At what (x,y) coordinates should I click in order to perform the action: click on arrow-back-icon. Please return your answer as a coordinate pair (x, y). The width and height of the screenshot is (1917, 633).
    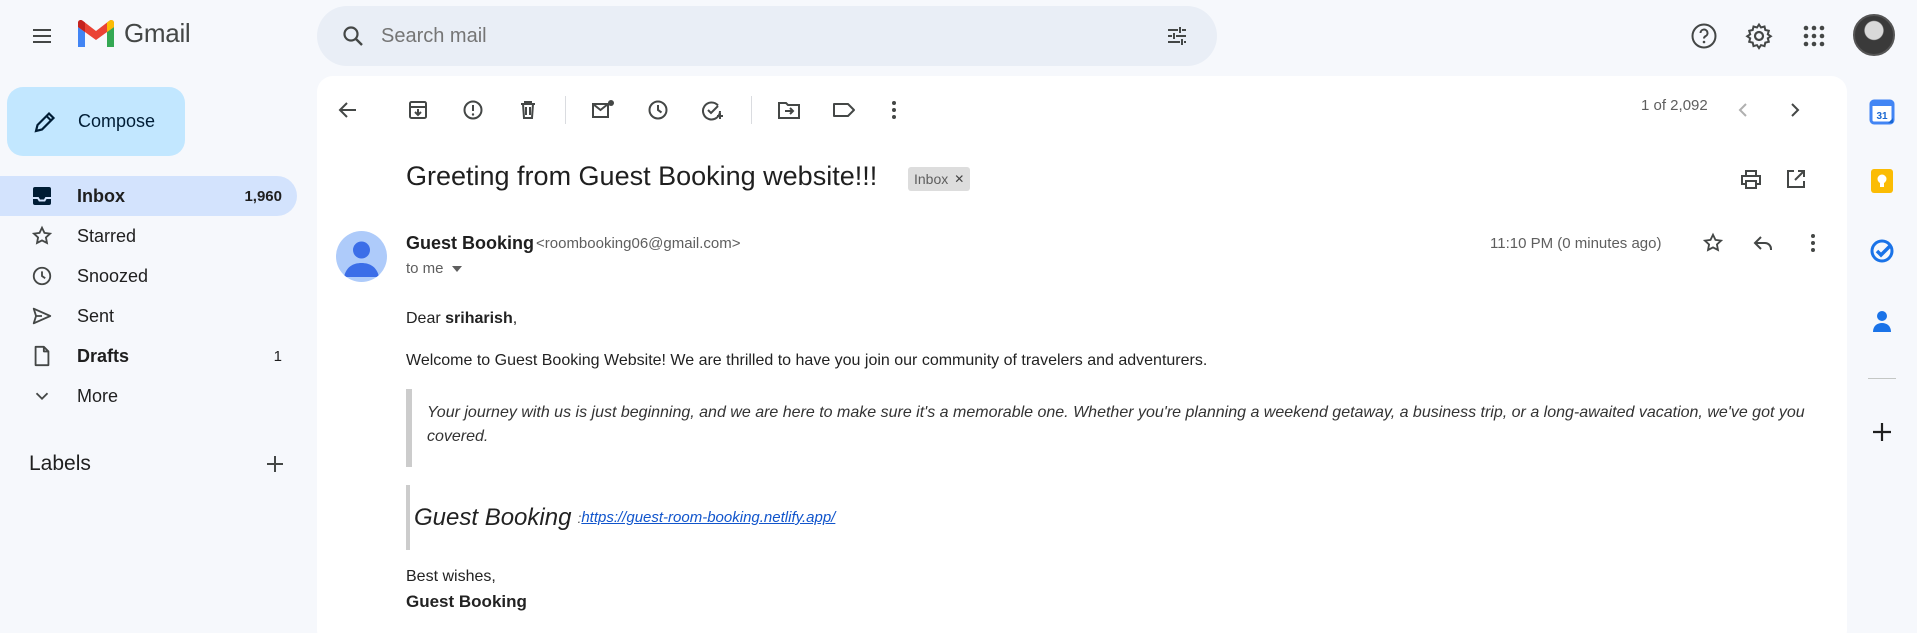
    Looking at the image, I should click on (347, 110).